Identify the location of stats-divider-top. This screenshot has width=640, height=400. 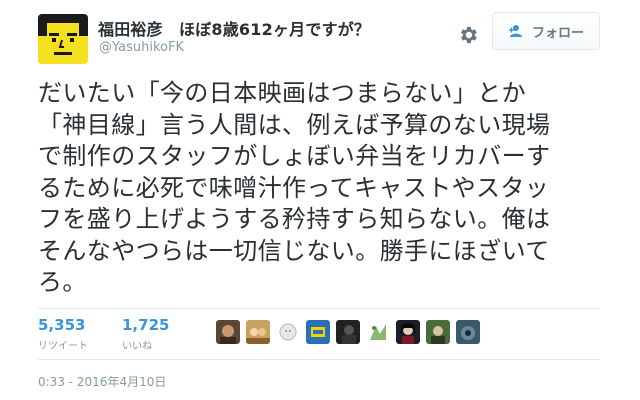
(319, 308).